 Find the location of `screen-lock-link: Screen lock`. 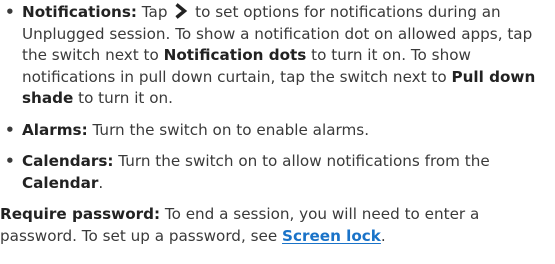

screen-lock-link: Screen lock is located at coordinates (331, 236).